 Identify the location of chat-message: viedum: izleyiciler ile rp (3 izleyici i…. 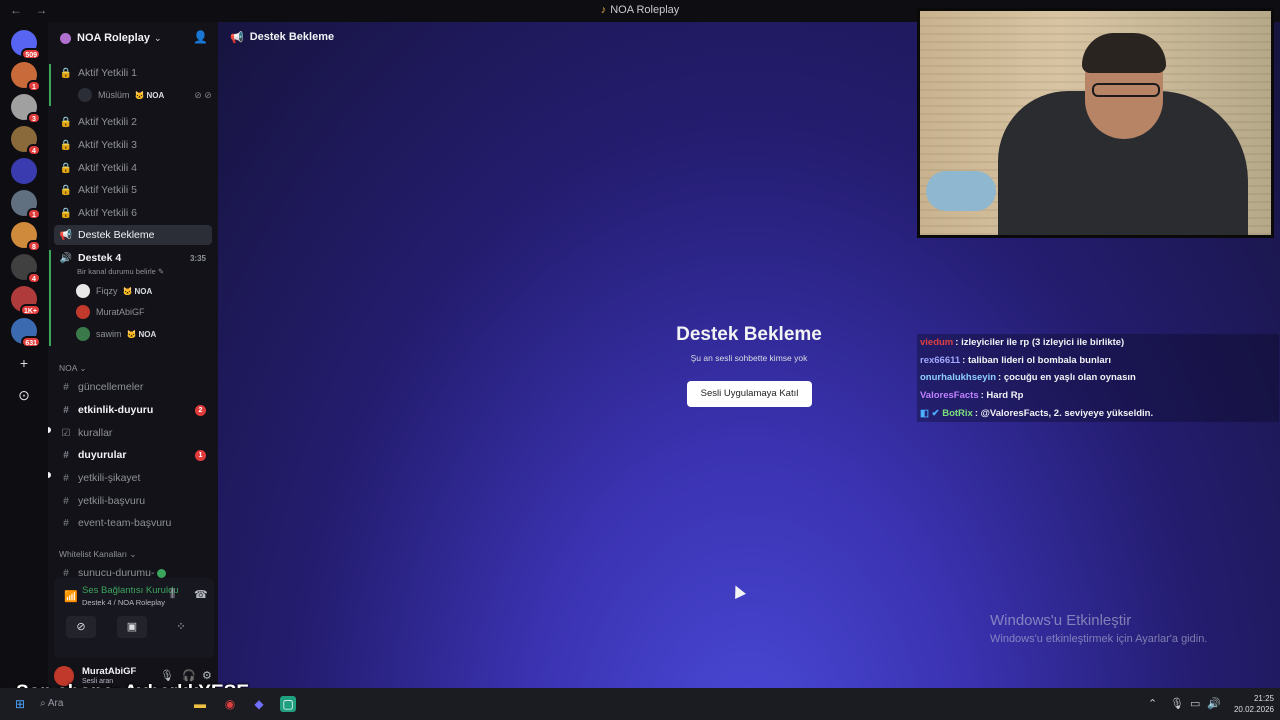
(1098, 343).